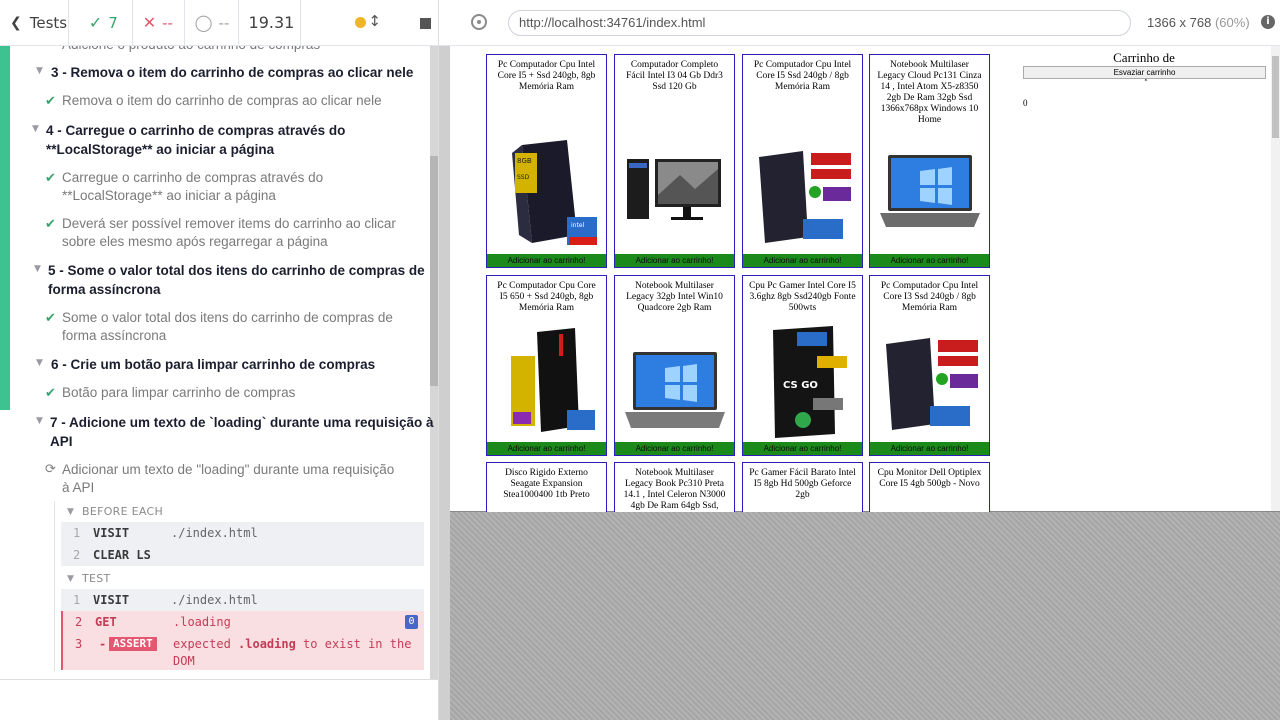  What do you see at coordinates (374, 21) in the screenshot?
I see `auto-scroll-arrows-icon: ↕` at bounding box center [374, 21].